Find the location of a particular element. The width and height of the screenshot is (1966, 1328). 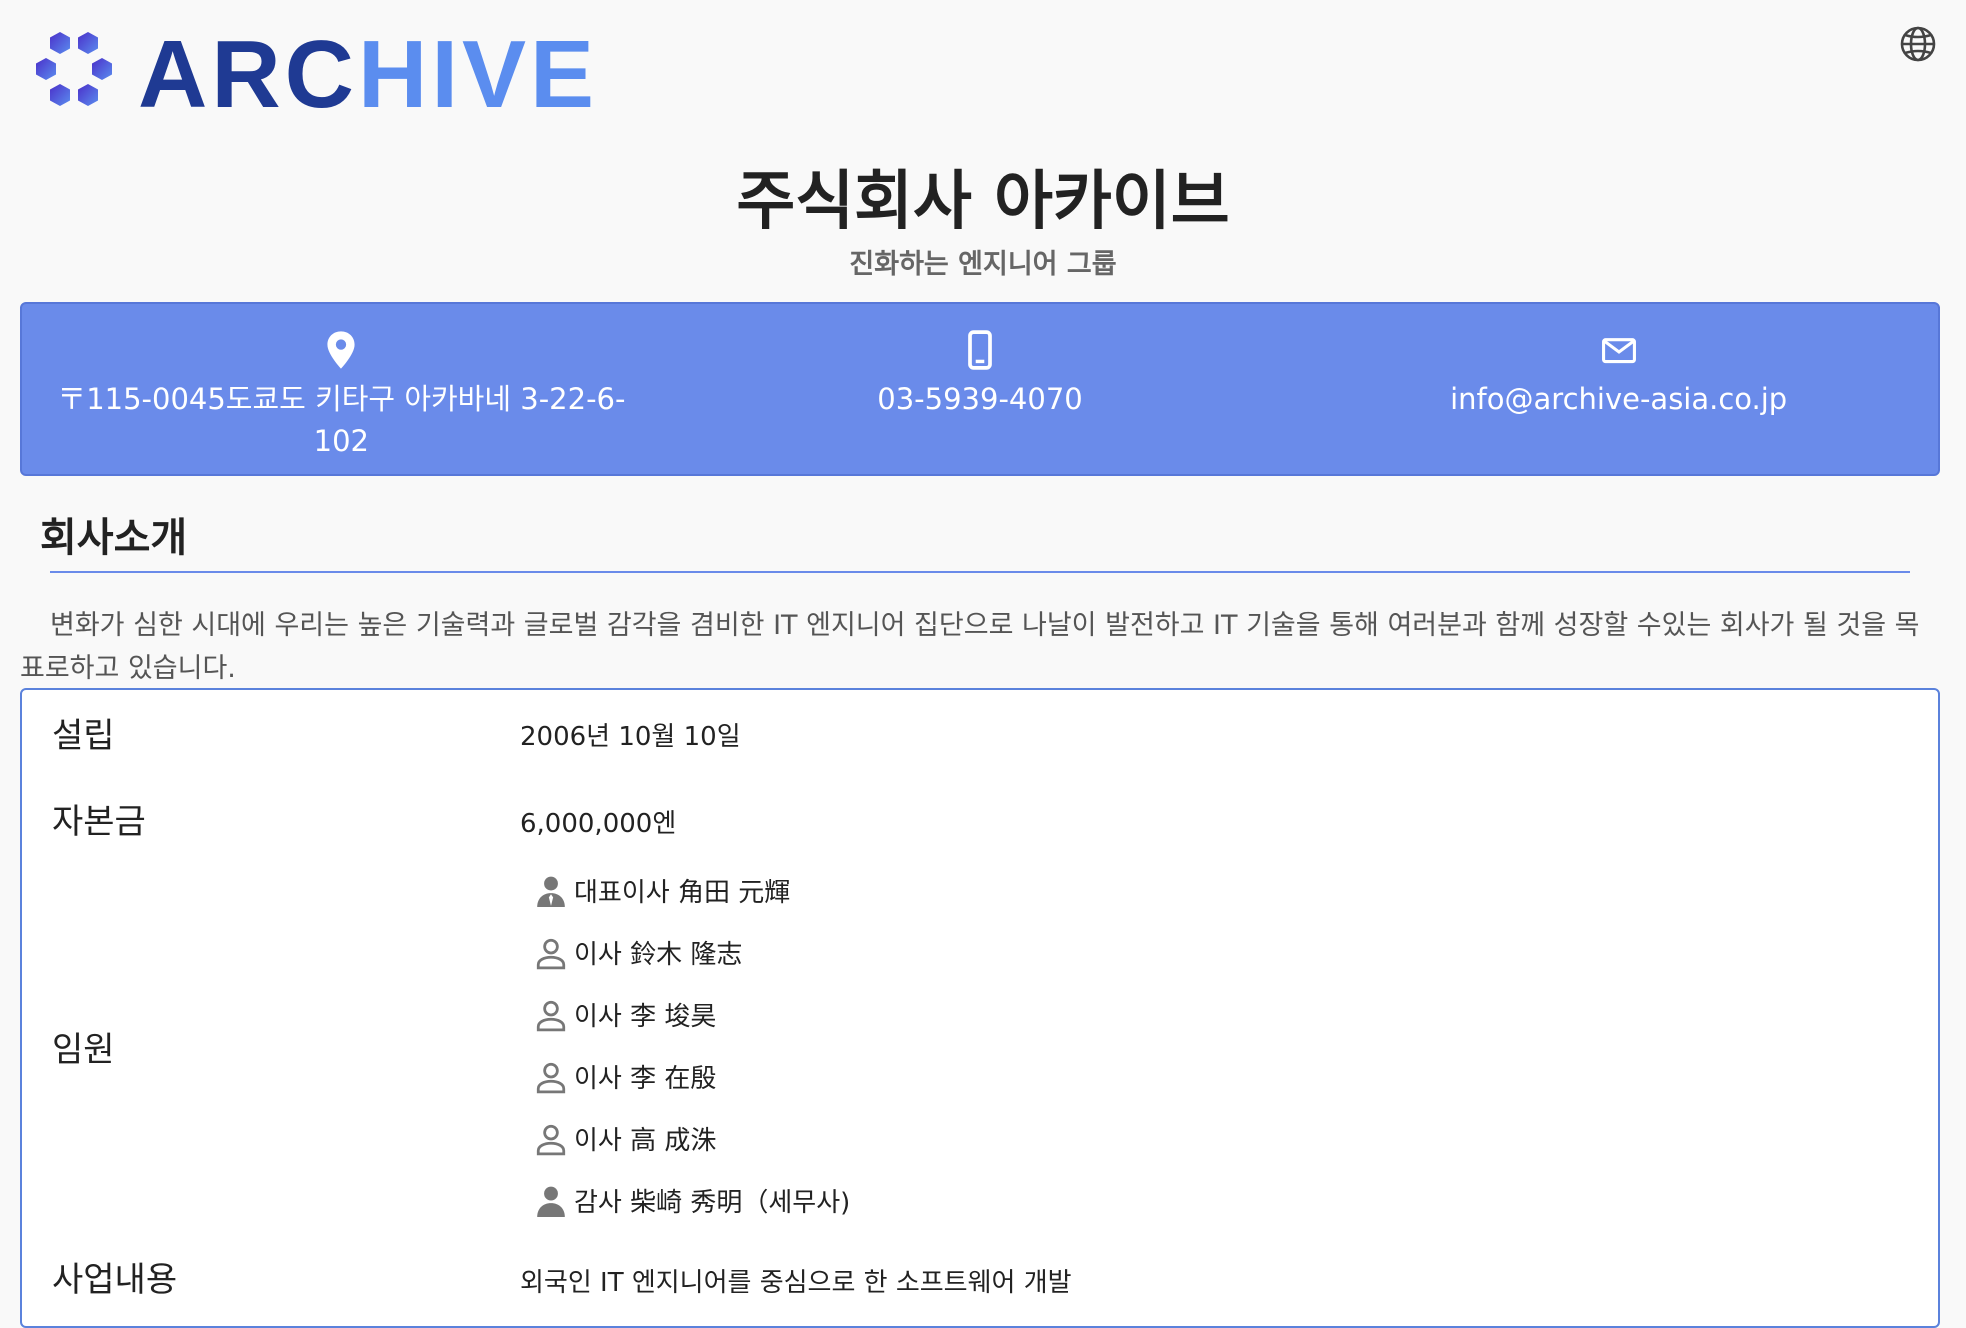

officers-label: 임원 is located at coordinates (83, 1050).